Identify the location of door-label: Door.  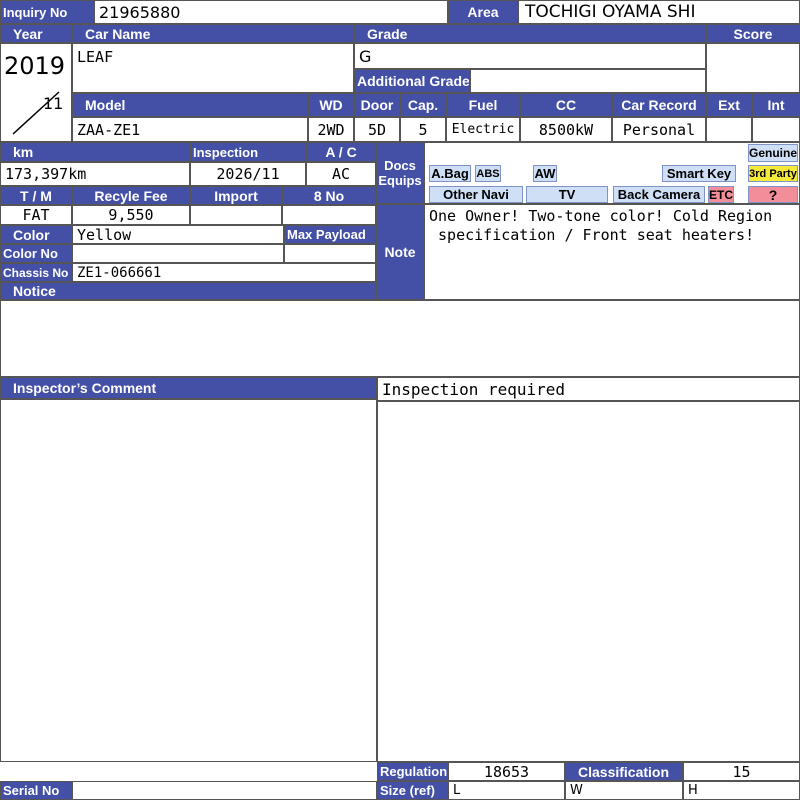
(377, 105).